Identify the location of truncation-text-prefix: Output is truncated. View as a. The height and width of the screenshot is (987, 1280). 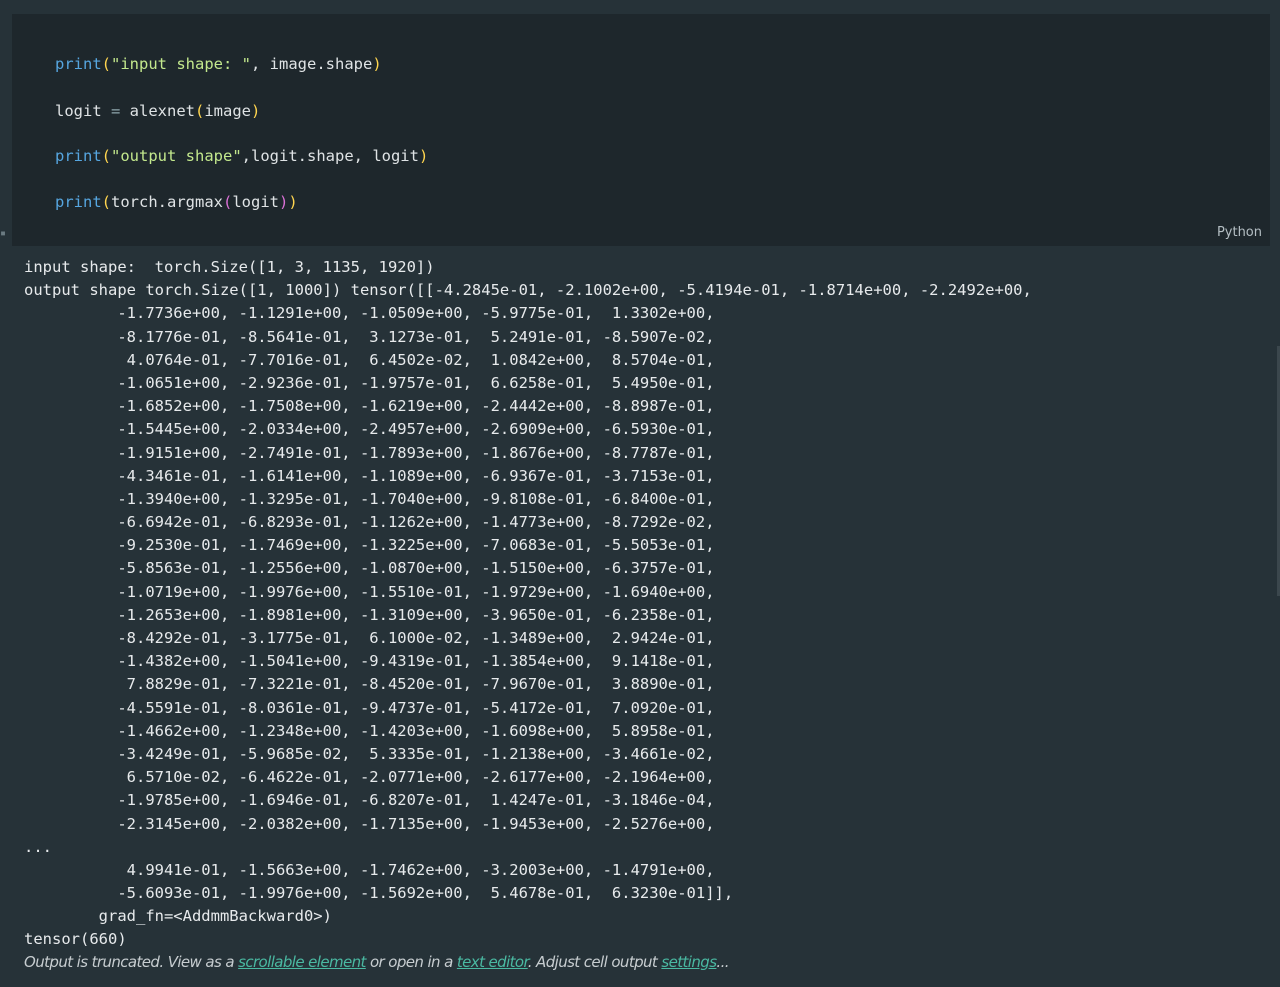
(131, 962).